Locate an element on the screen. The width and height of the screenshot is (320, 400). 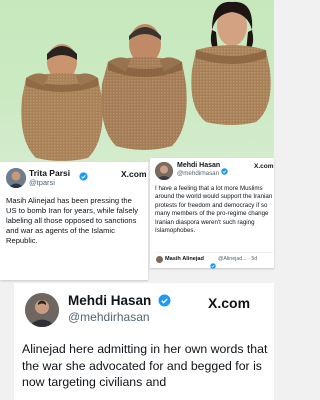
sack-right is located at coordinates (231, 63).